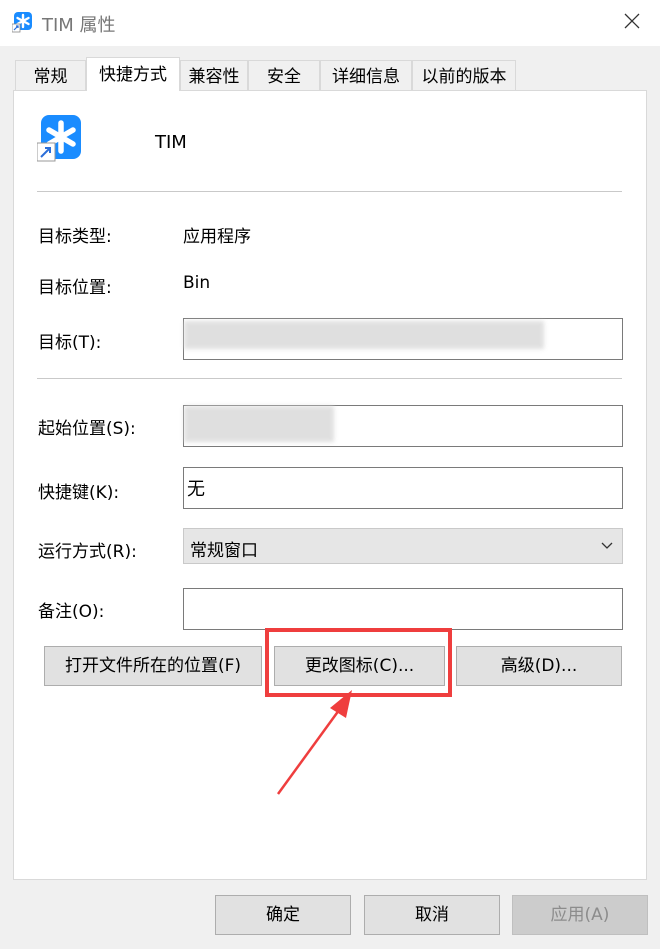  I want to click on hotkey-input: 无, so click(403, 488).